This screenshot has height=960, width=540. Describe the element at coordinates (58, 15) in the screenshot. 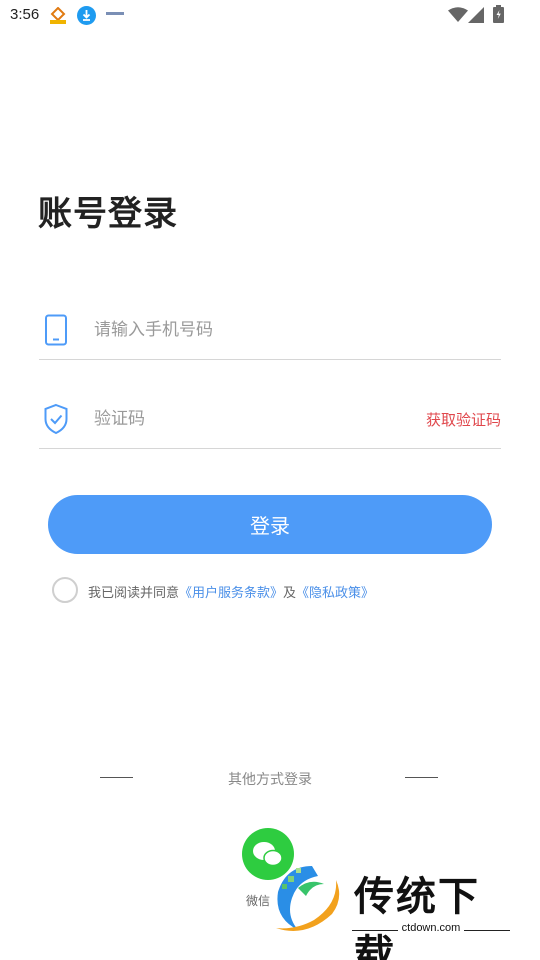

I see `app-notification-icon` at that location.